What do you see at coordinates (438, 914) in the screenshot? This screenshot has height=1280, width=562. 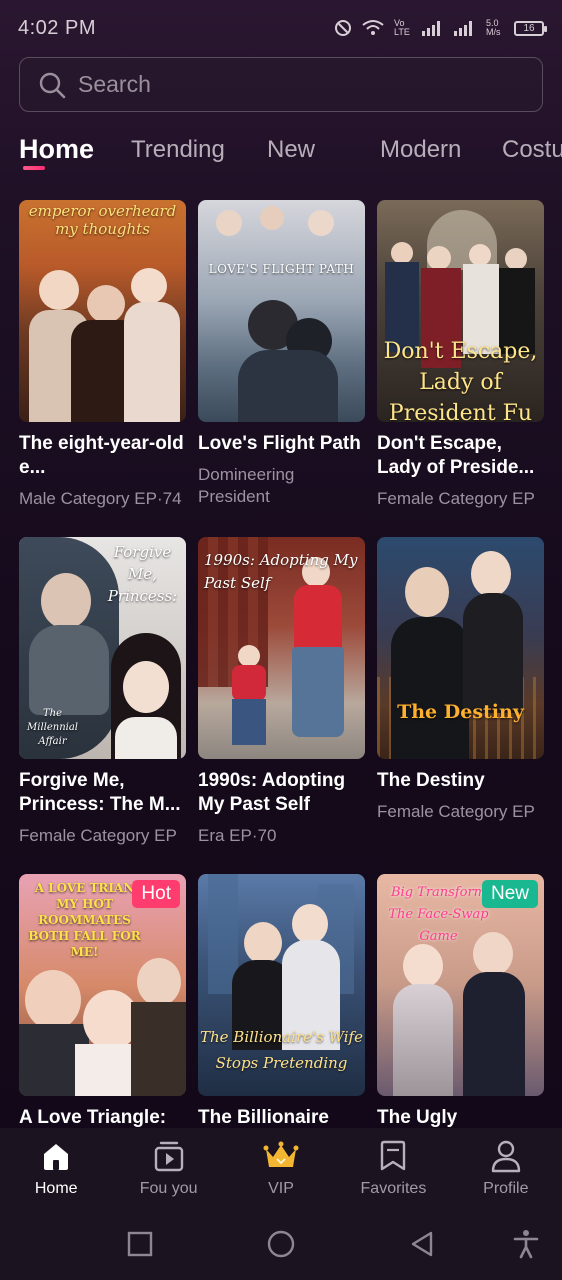 I see `poster-title-text: Big Transform The Face-Swap Game` at bounding box center [438, 914].